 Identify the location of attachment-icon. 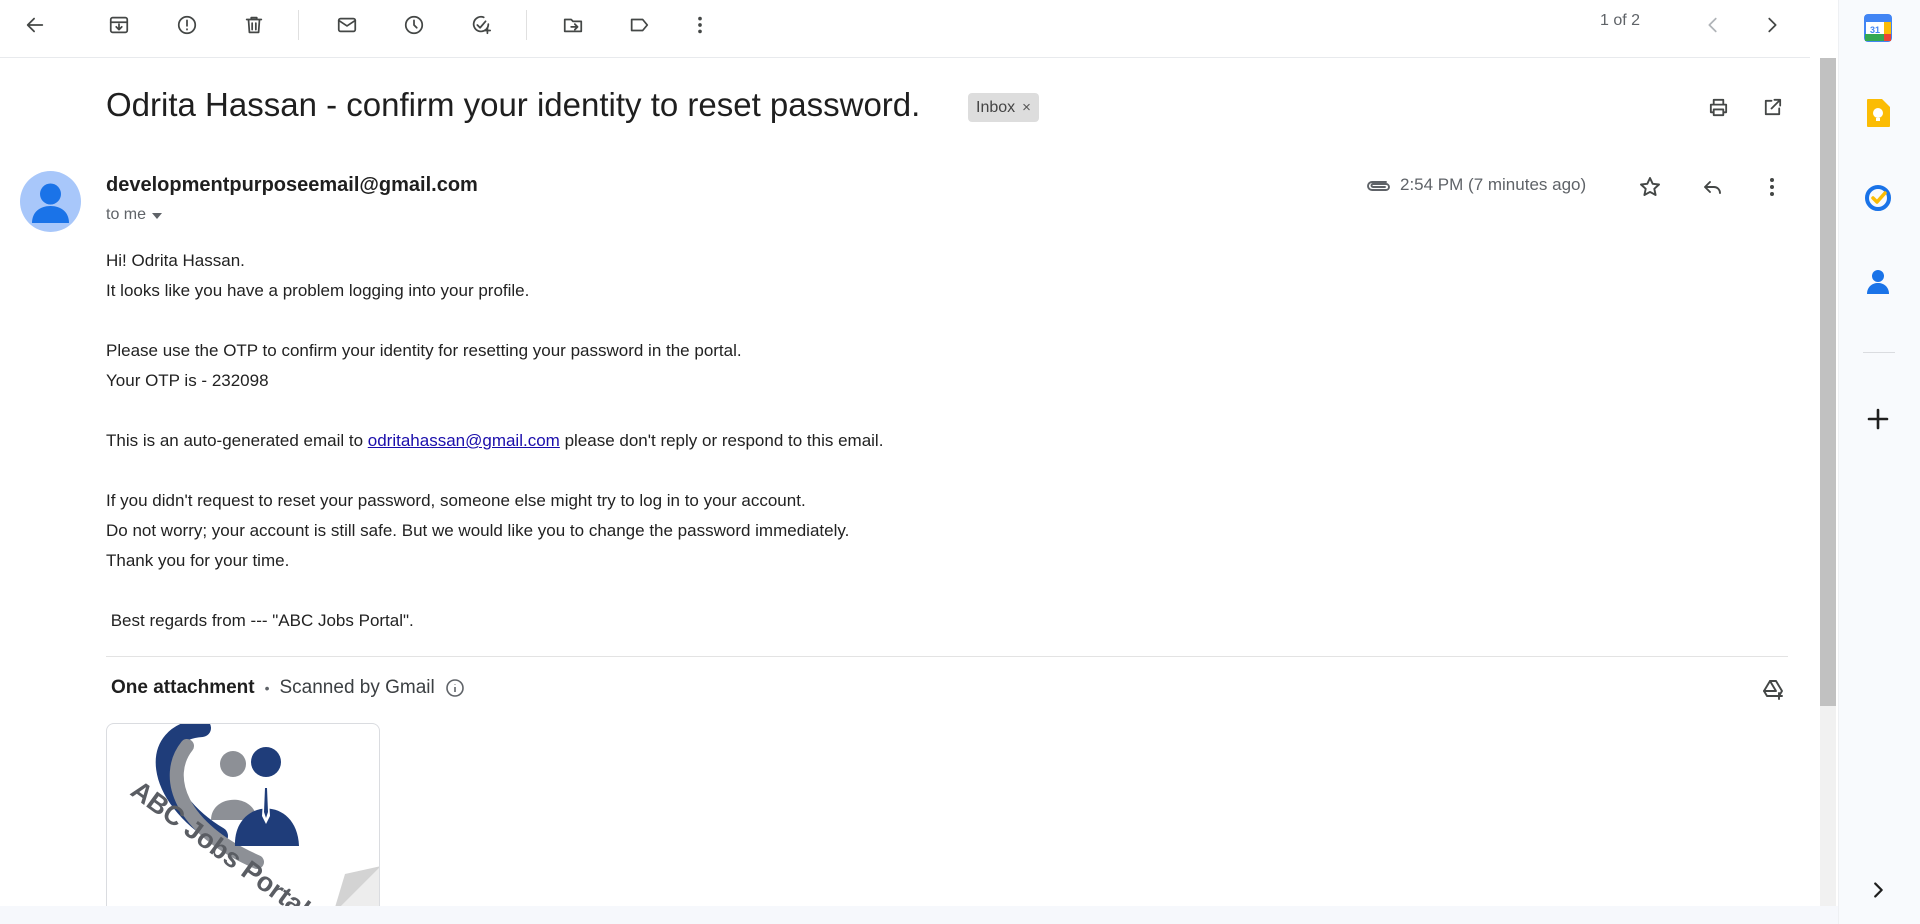
(1378, 186).